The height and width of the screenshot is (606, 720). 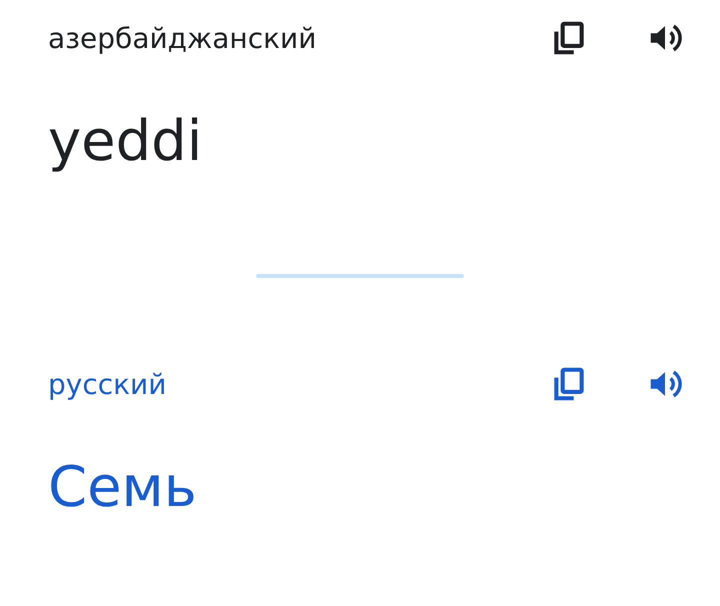 What do you see at coordinates (125, 141) in the screenshot?
I see `source-text: yeddi` at bounding box center [125, 141].